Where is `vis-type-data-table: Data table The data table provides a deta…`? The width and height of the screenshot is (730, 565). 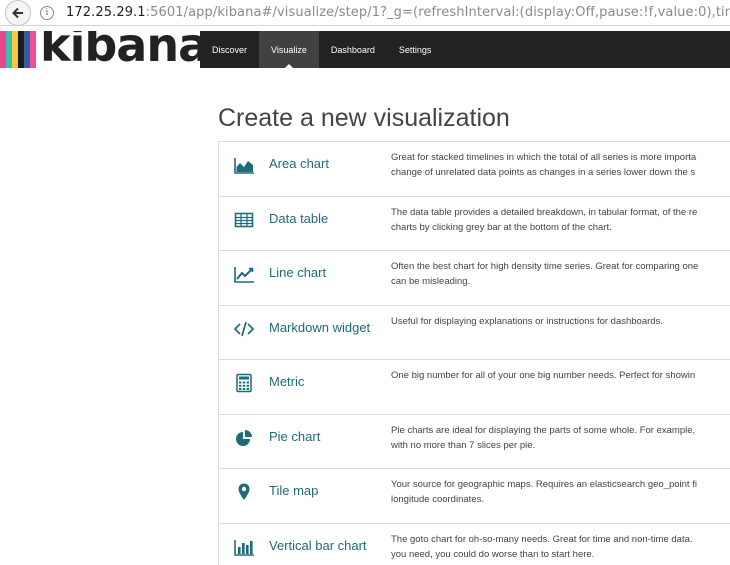
vis-type-data-table: Data table The data table provides a deta… is located at coordinates (474, 224).